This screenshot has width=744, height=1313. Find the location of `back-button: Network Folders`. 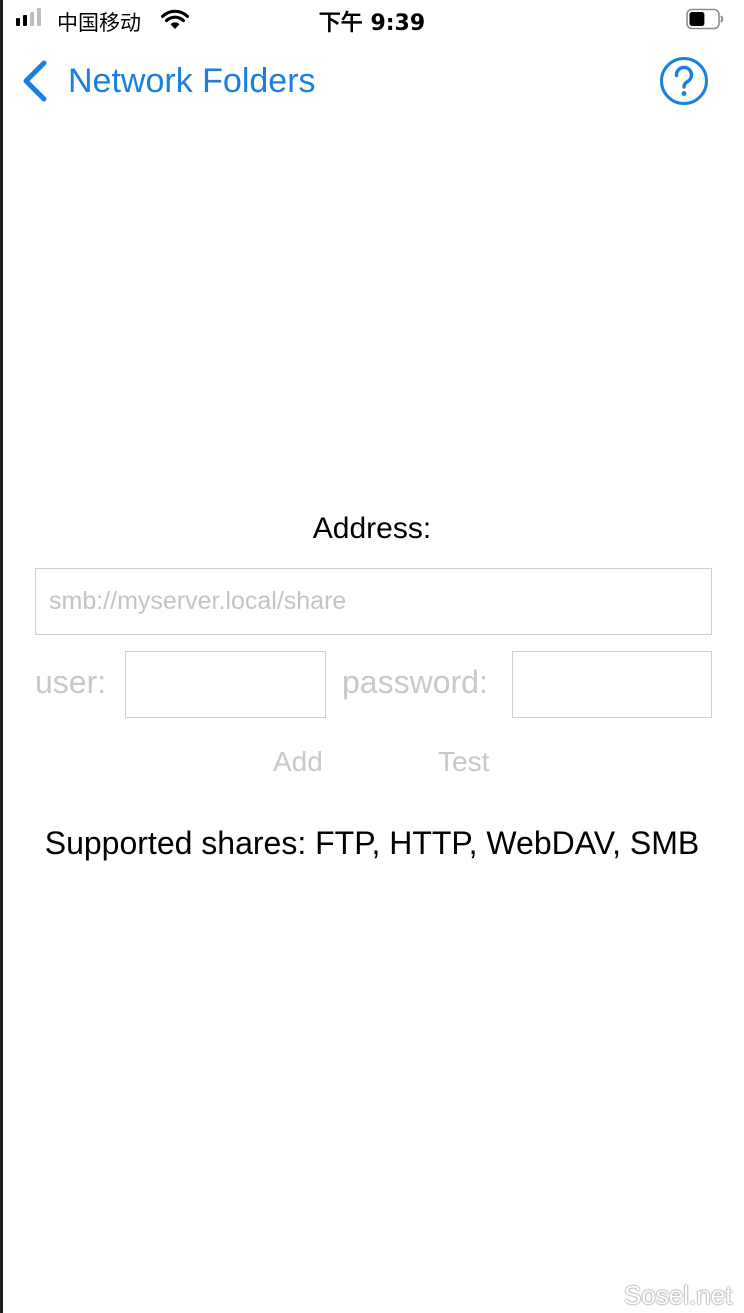

back-button: Network Folders is located at coordinates (167, 81).